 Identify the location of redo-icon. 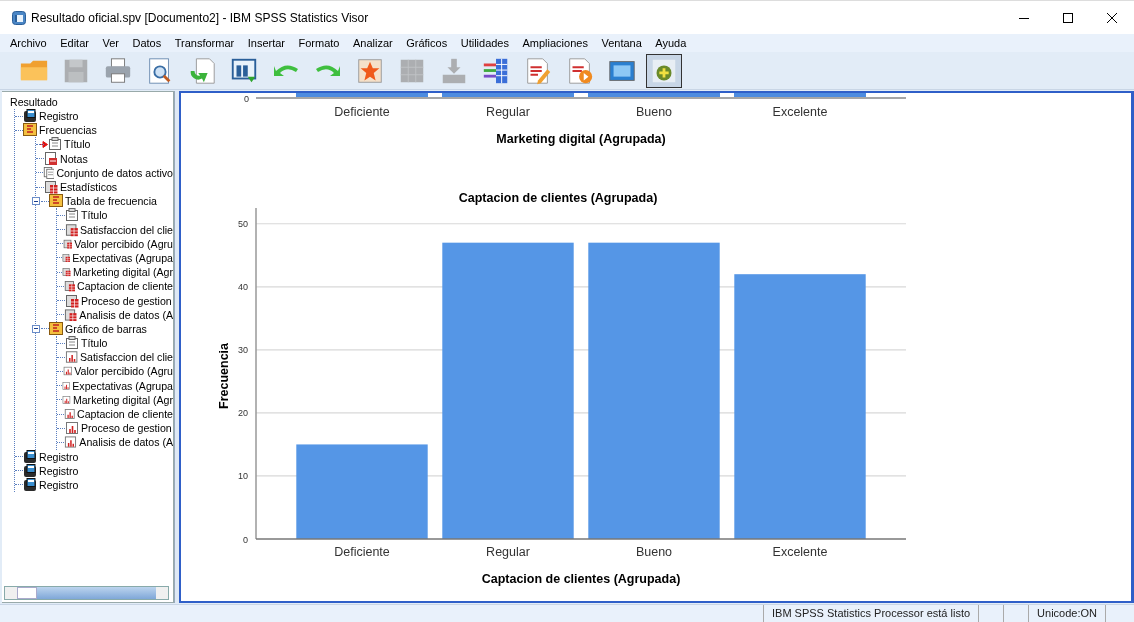
(328, 70).